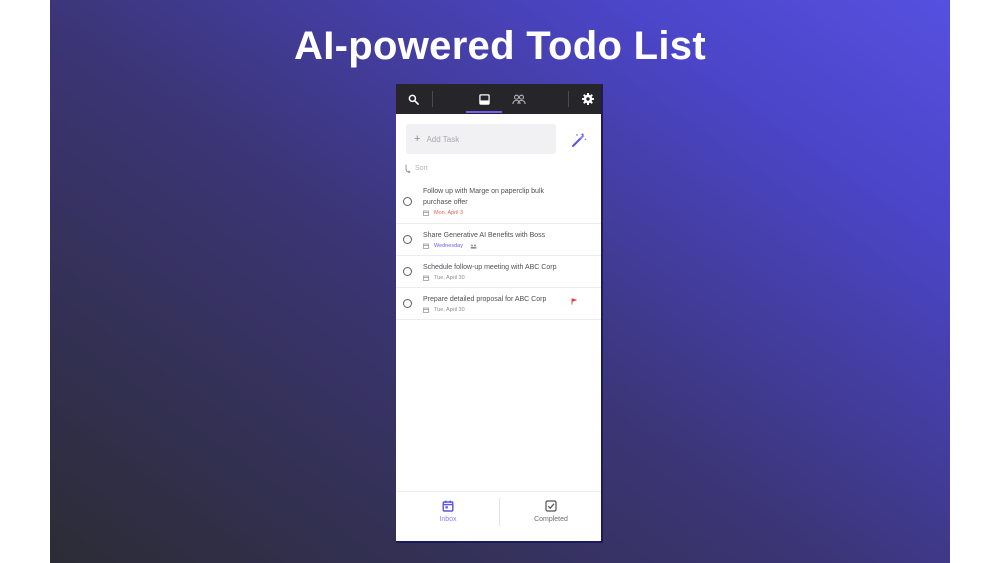 The image size is (1000, 563). I want to click on search-icon, so click(413, 99).